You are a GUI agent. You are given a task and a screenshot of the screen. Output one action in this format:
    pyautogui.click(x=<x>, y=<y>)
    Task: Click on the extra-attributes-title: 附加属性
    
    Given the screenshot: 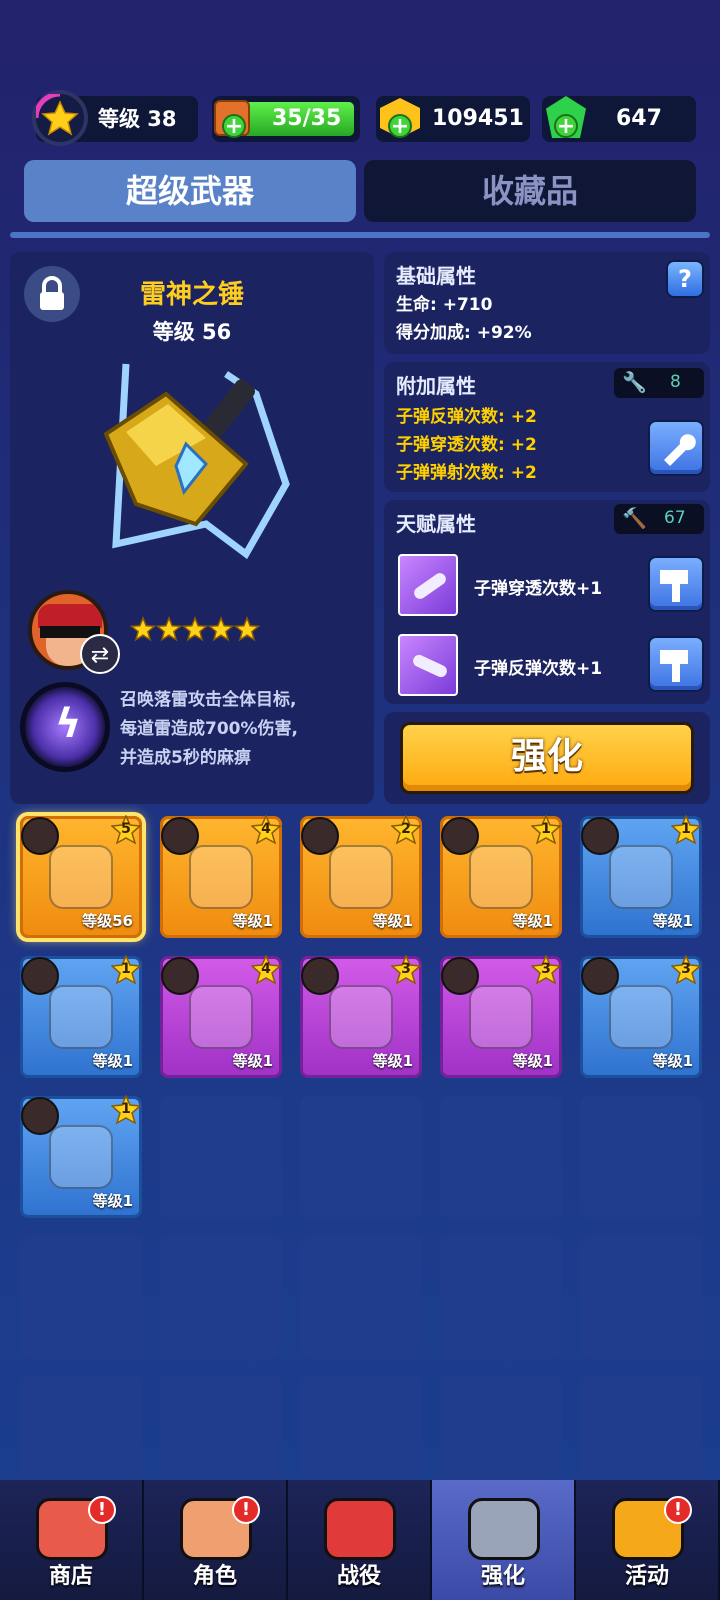 What is the action you would take?
    pyautogui.click(x=436, y=386)
    